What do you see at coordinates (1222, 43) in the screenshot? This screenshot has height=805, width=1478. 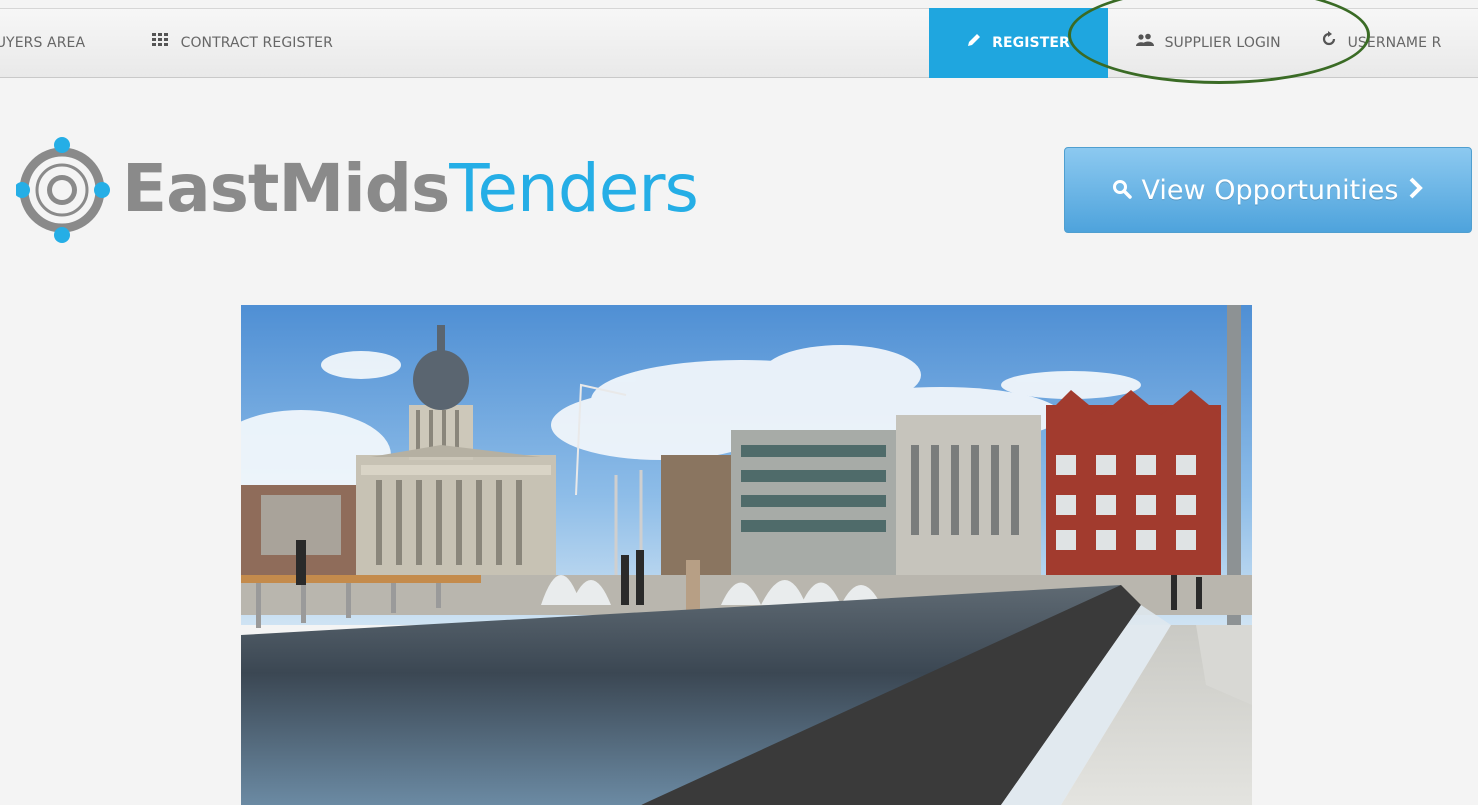 I see `nav-supplier-login-label: SUPPLIER LOGIN` at bounding box center [1222, 43].